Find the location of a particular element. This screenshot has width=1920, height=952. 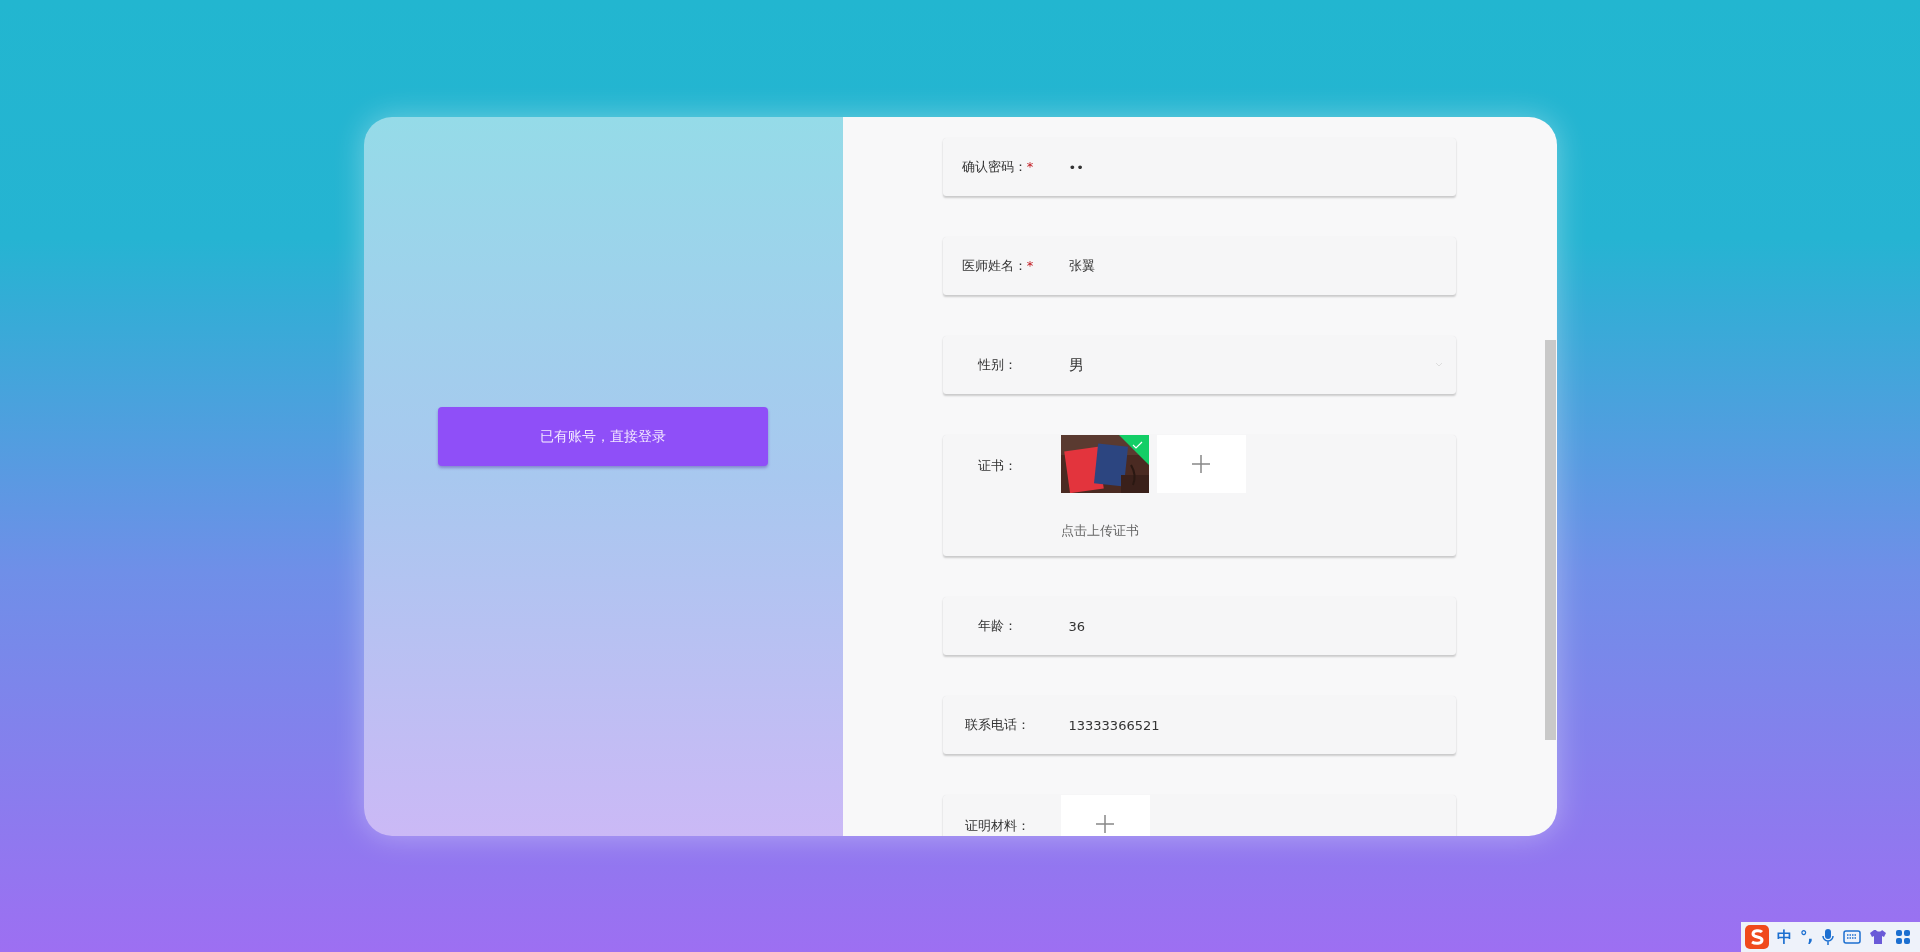

text-field: 联系电话： 13333366521 is located at coordinates (1199, 725).